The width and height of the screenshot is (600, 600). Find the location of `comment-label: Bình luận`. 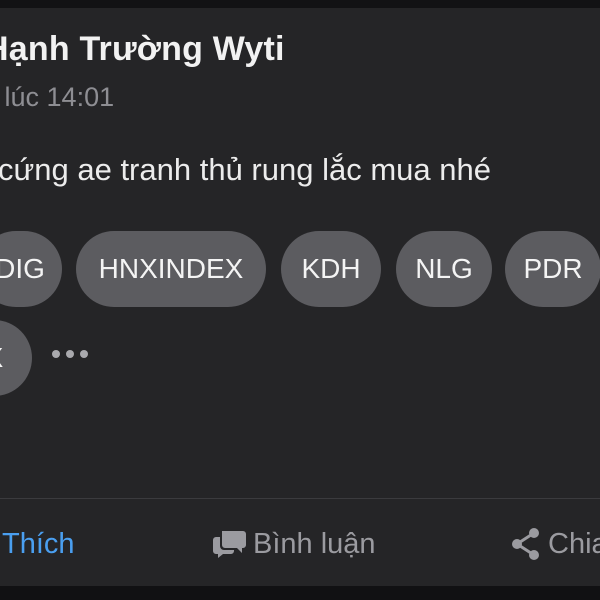

comment-label: Bình luận is located at coordinates (314, 543).